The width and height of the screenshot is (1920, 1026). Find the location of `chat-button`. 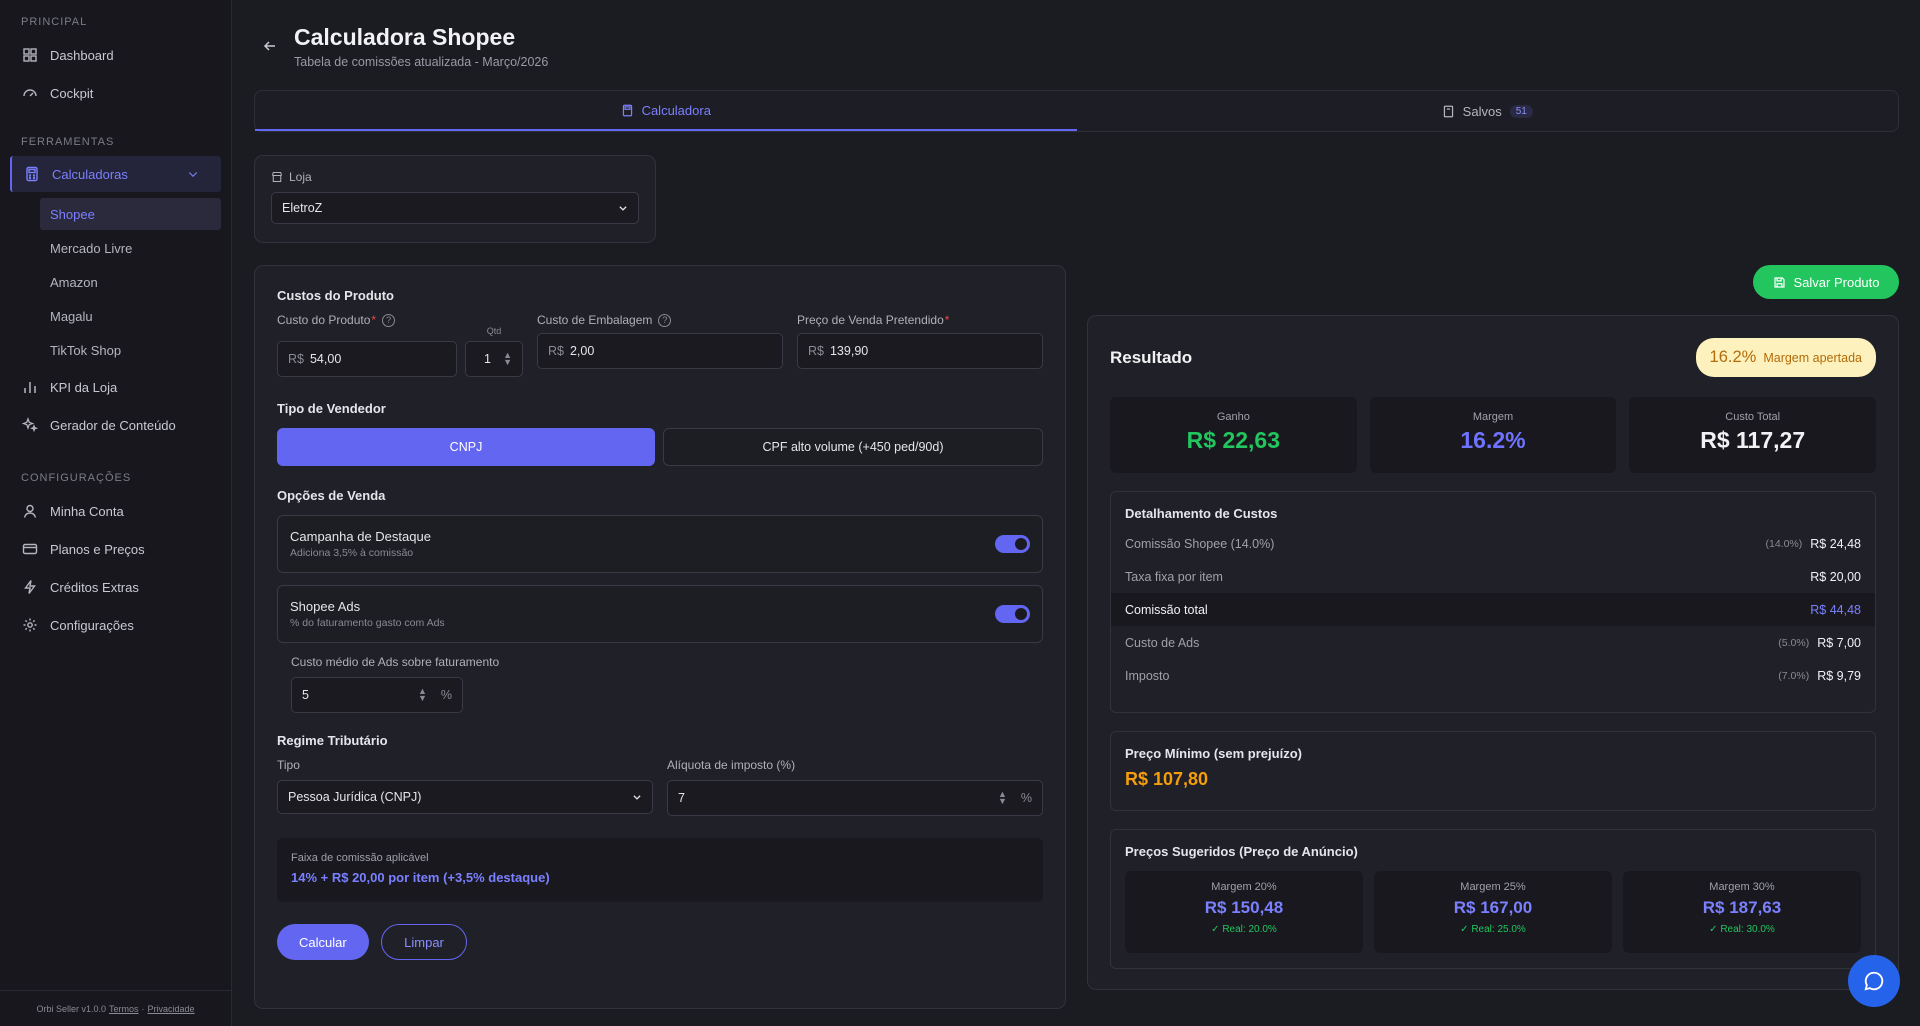

chat-button is located at coordinates (1874, 981).